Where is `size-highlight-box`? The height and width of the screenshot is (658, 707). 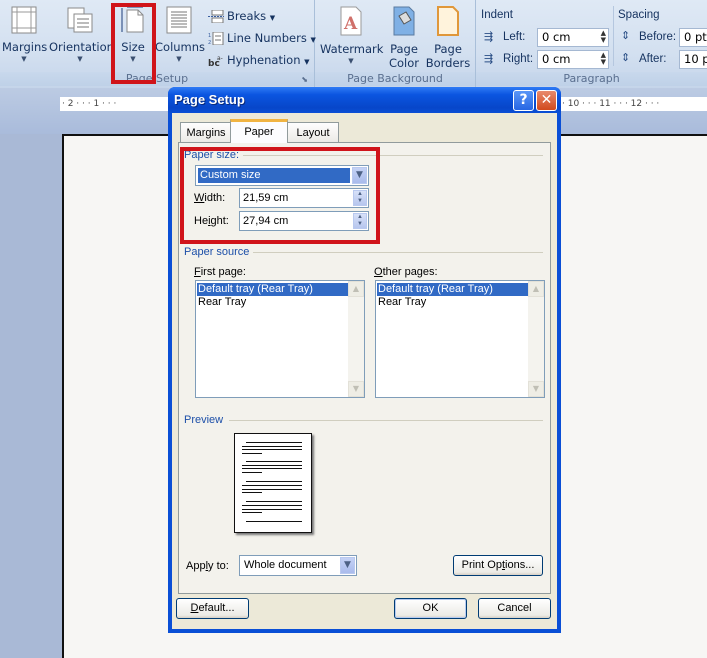 size-highlight-box is located at coordinates (133, 43).